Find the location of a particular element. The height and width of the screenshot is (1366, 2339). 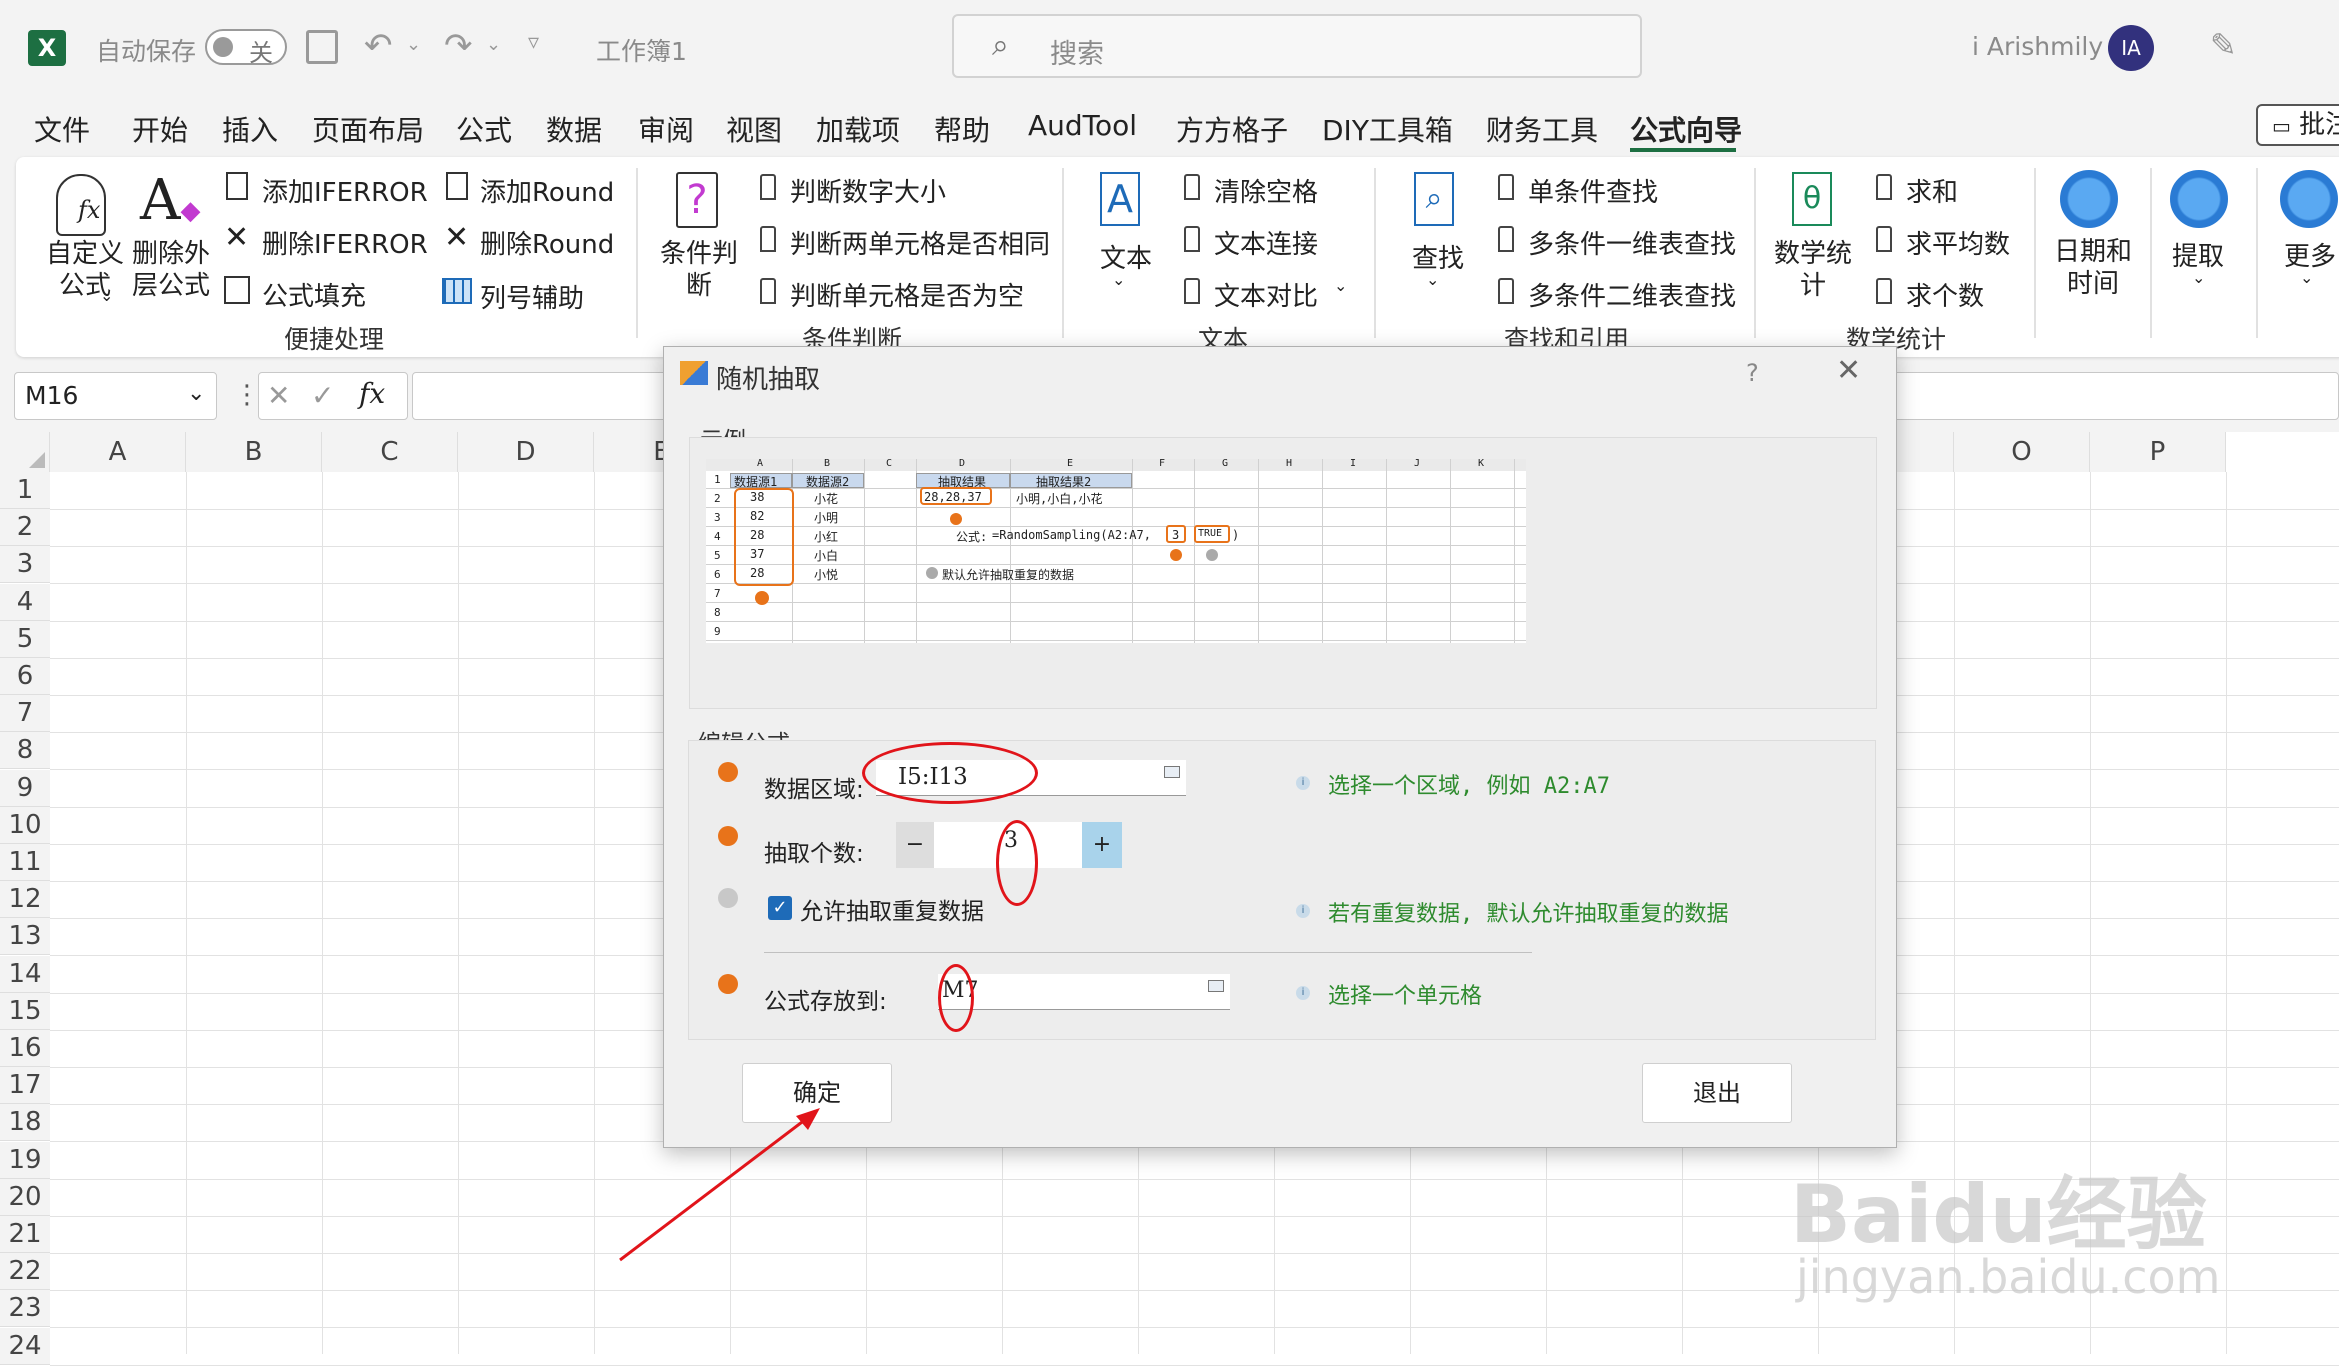

row-header: 4 is located at coordinates (25, 602).